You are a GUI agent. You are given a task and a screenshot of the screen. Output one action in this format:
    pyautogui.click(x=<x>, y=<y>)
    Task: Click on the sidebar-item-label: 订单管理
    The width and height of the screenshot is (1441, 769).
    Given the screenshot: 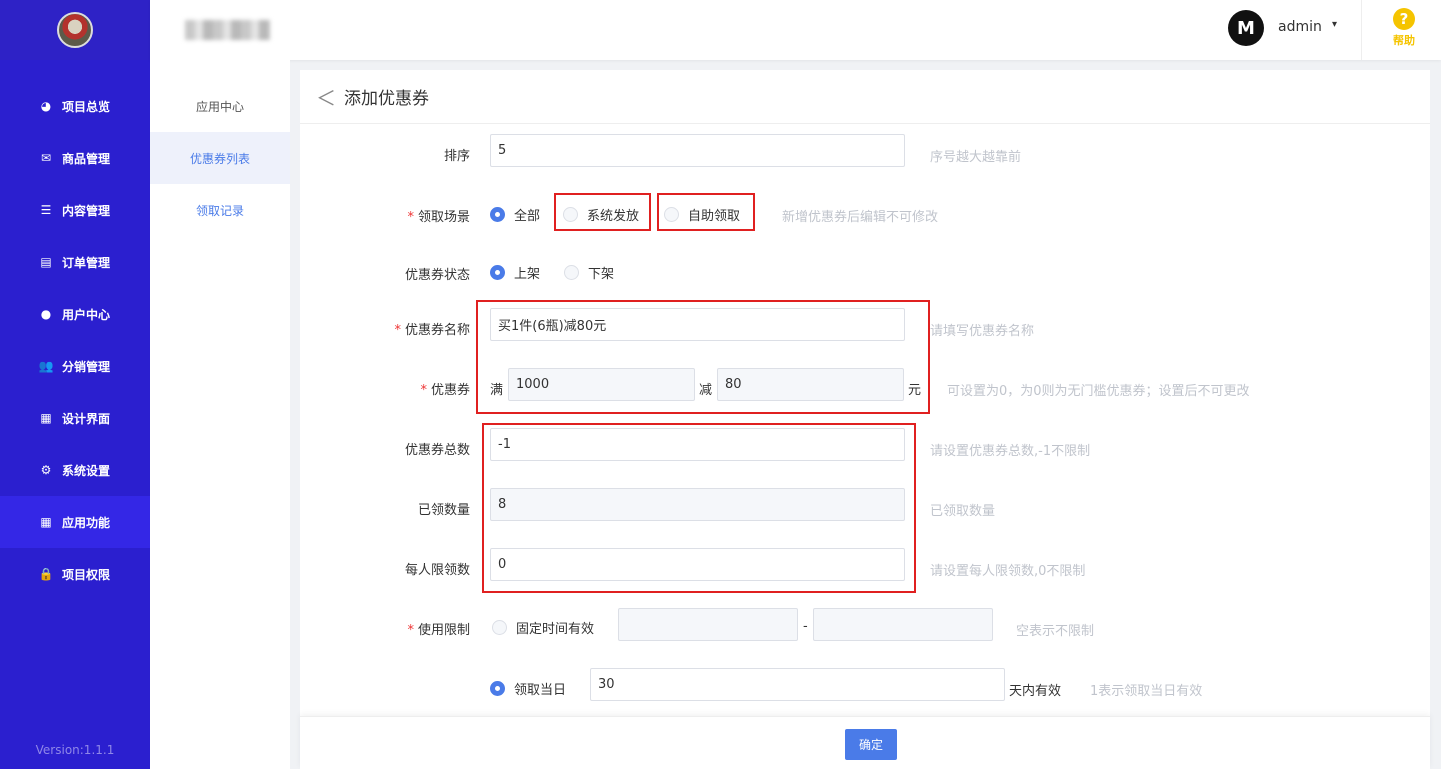 What is the action you would take?
    pyautogui.click(x=86, y=262)
    